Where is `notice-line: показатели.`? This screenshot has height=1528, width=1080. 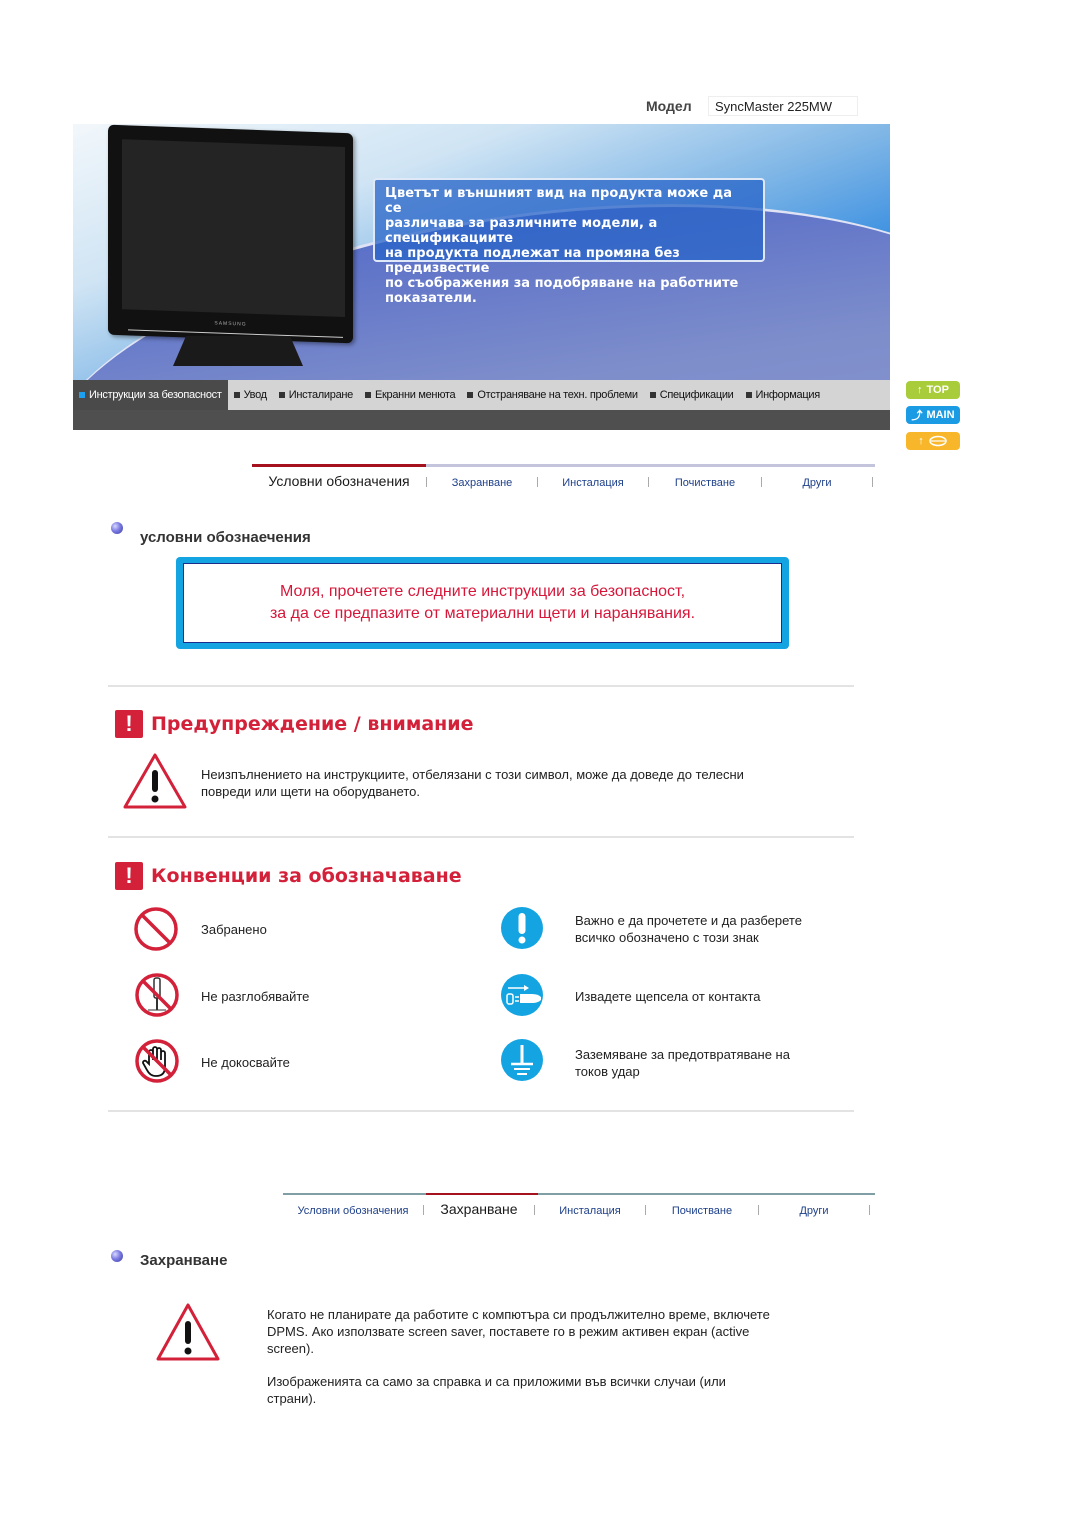
notice-line: показатели. is located at coordinates (431, 298).